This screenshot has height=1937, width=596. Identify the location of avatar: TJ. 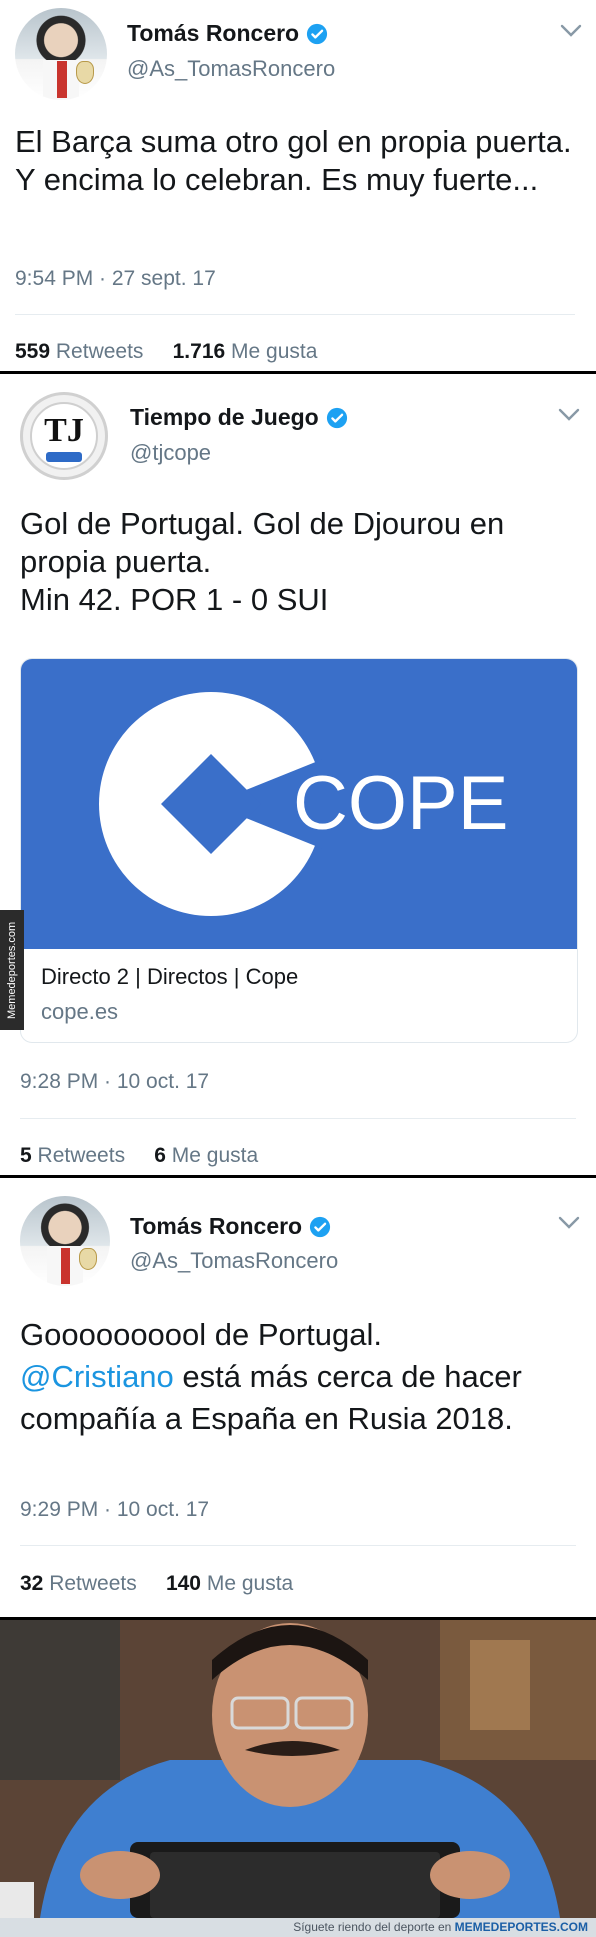
(64, 436).